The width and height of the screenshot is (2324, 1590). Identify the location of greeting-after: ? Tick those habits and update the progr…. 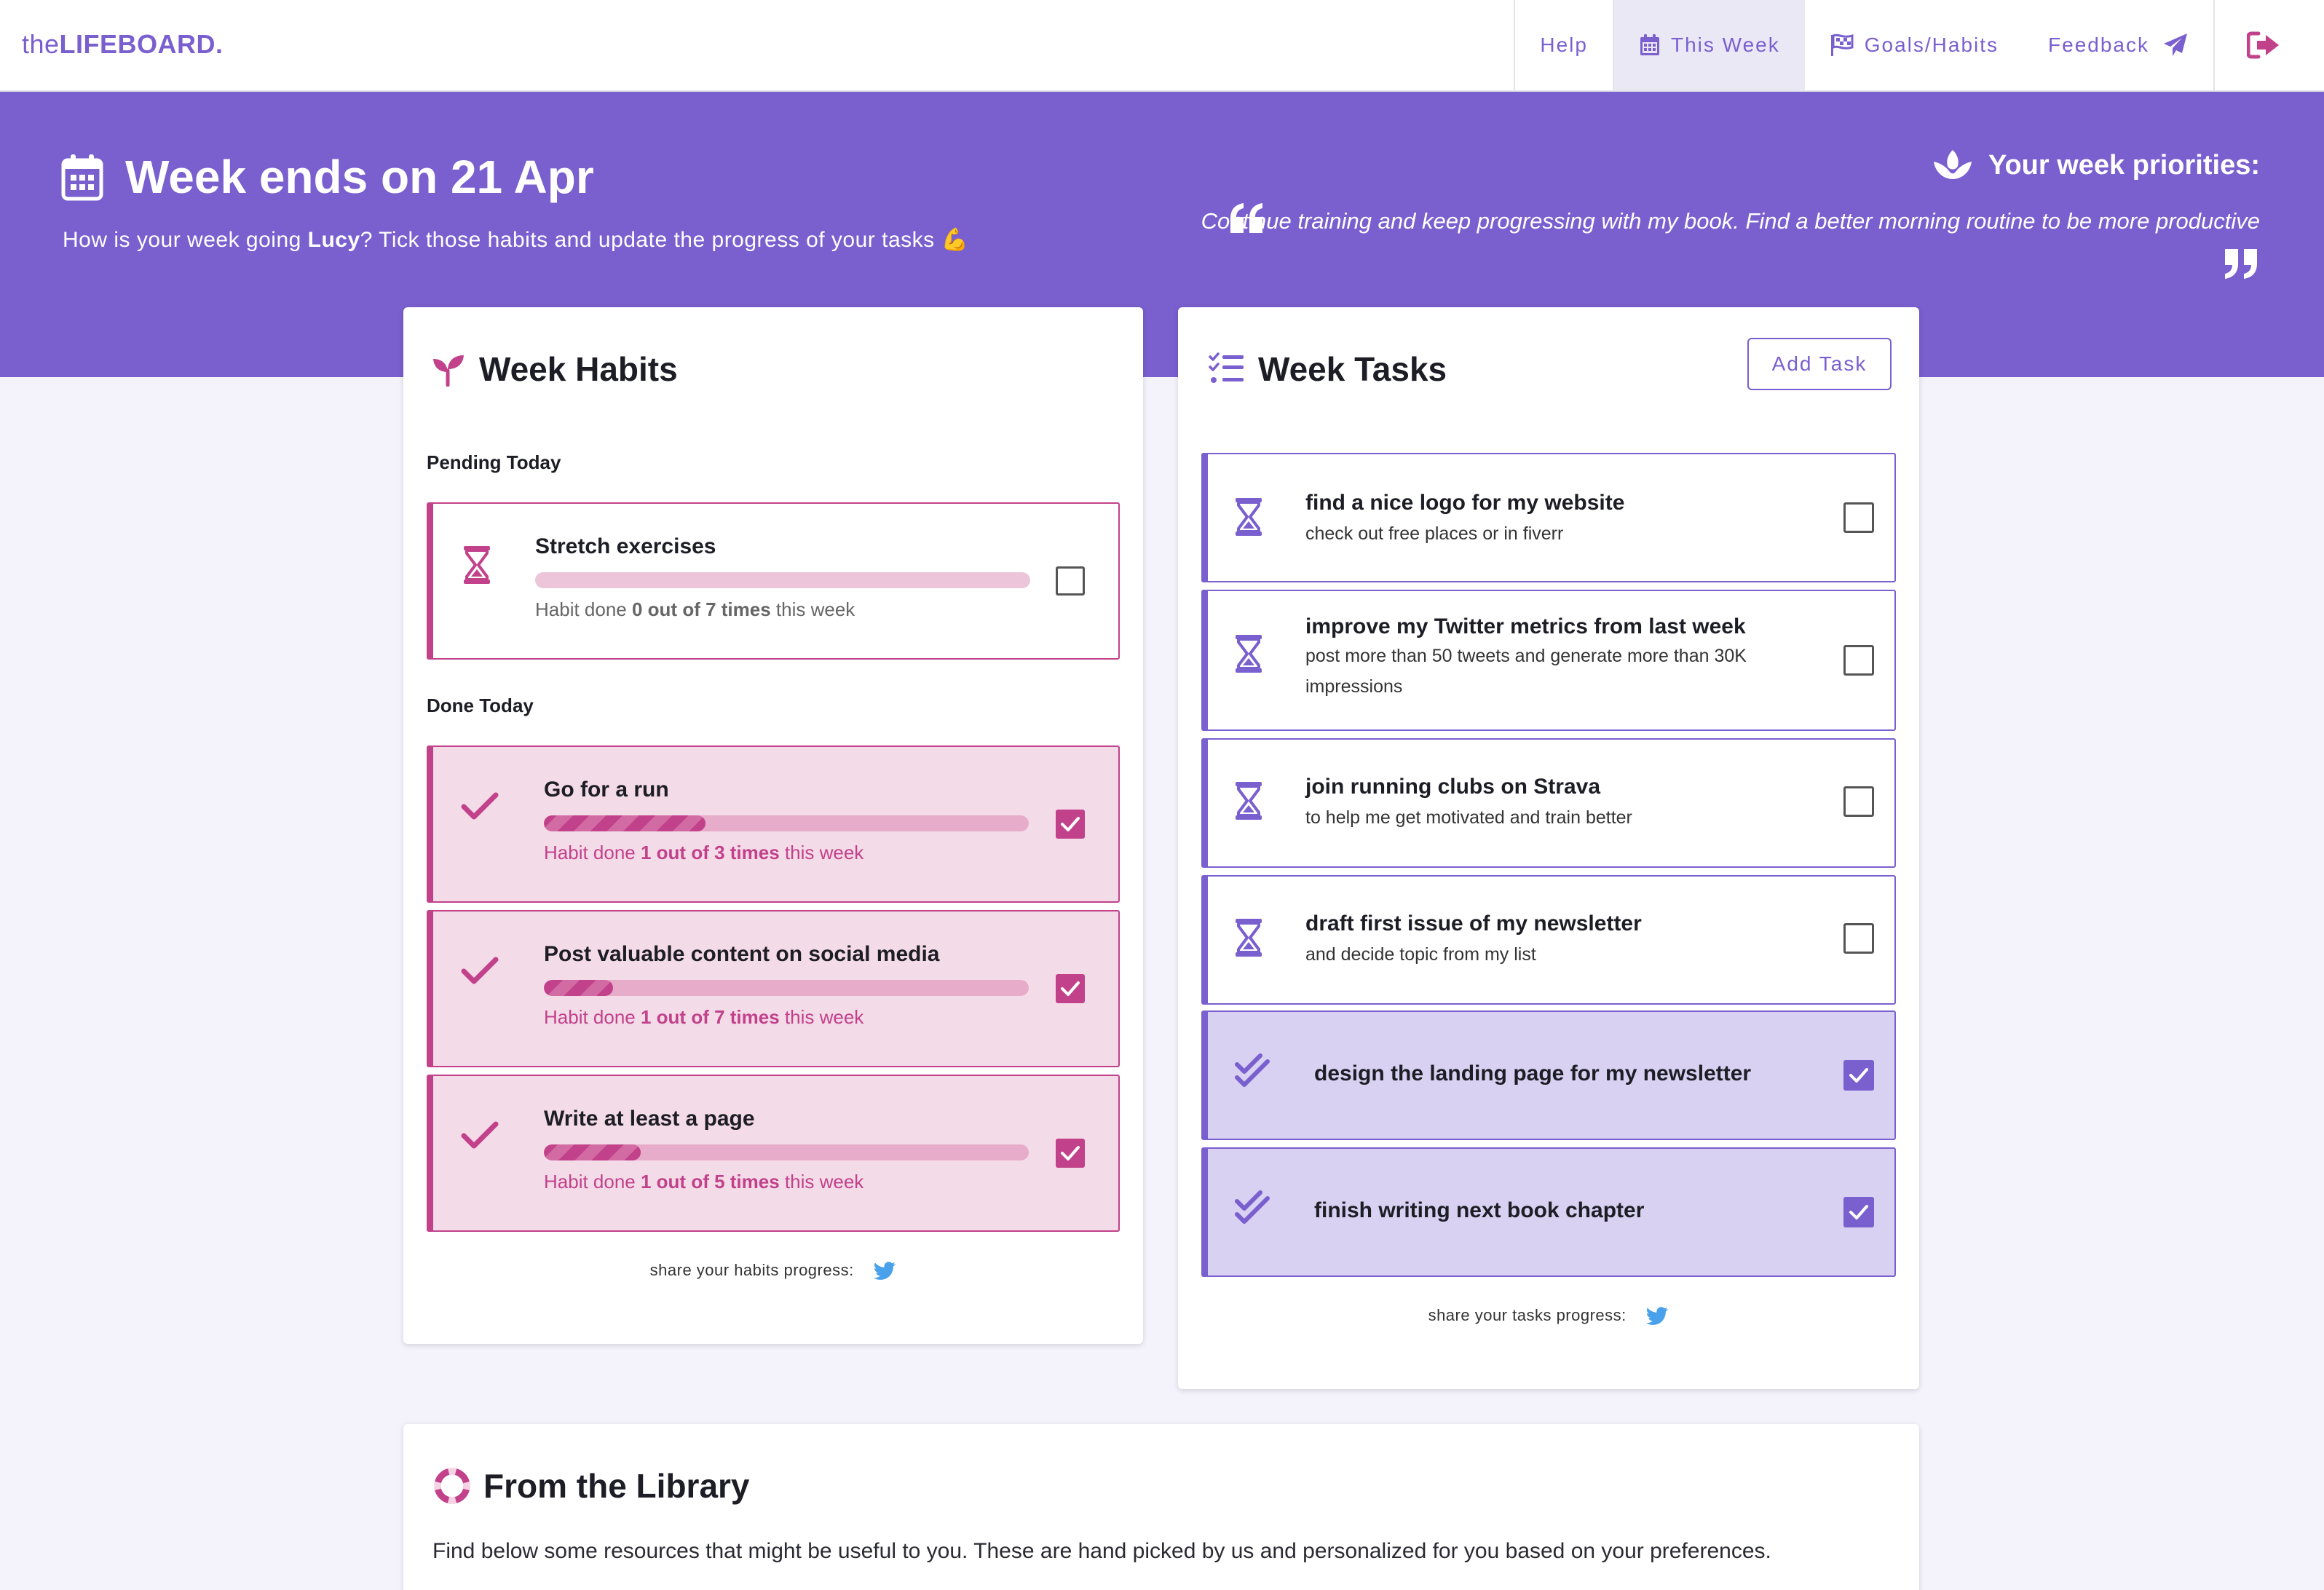
(664, 240).